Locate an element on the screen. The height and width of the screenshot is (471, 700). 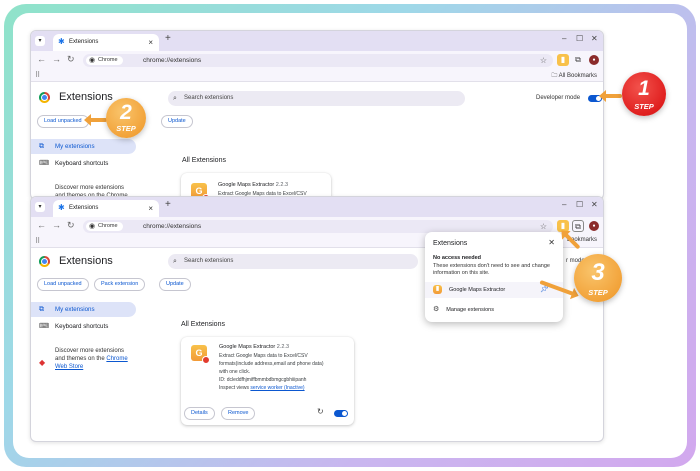
step-2-badge: 2 STEP is located at coordinates (126, 118).